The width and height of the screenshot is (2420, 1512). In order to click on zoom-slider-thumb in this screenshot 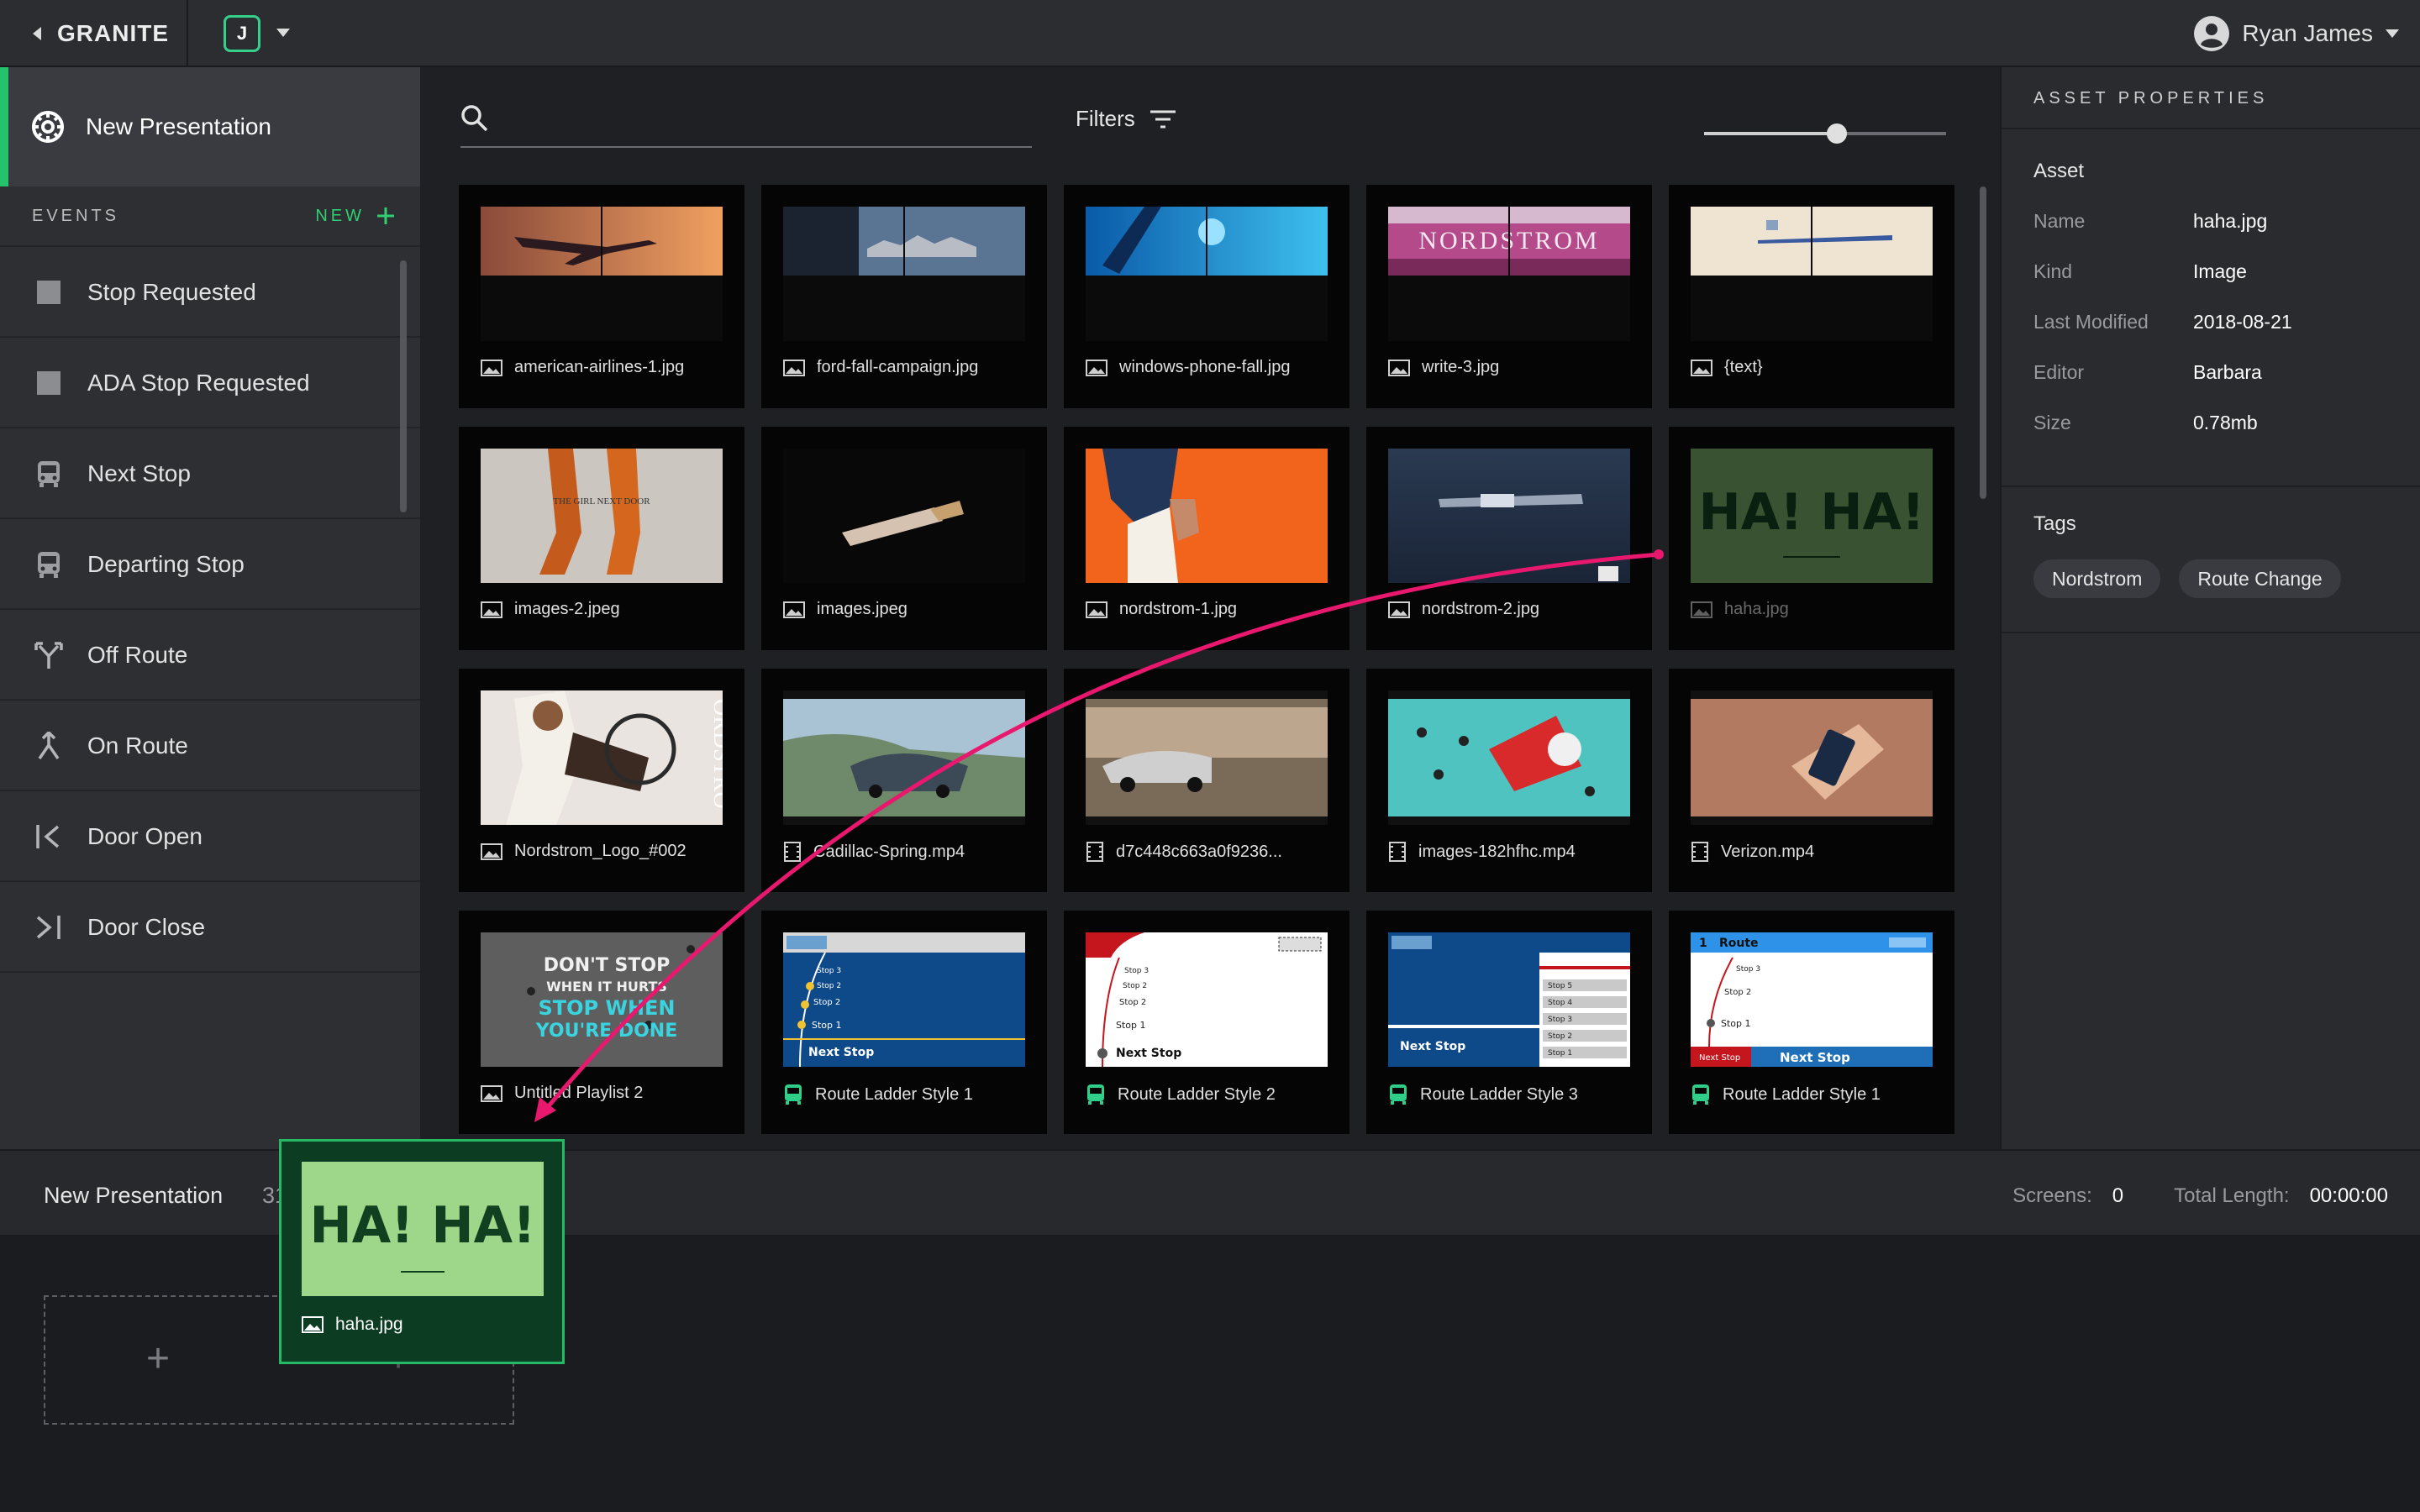, I will do `click(1838, 133)`.